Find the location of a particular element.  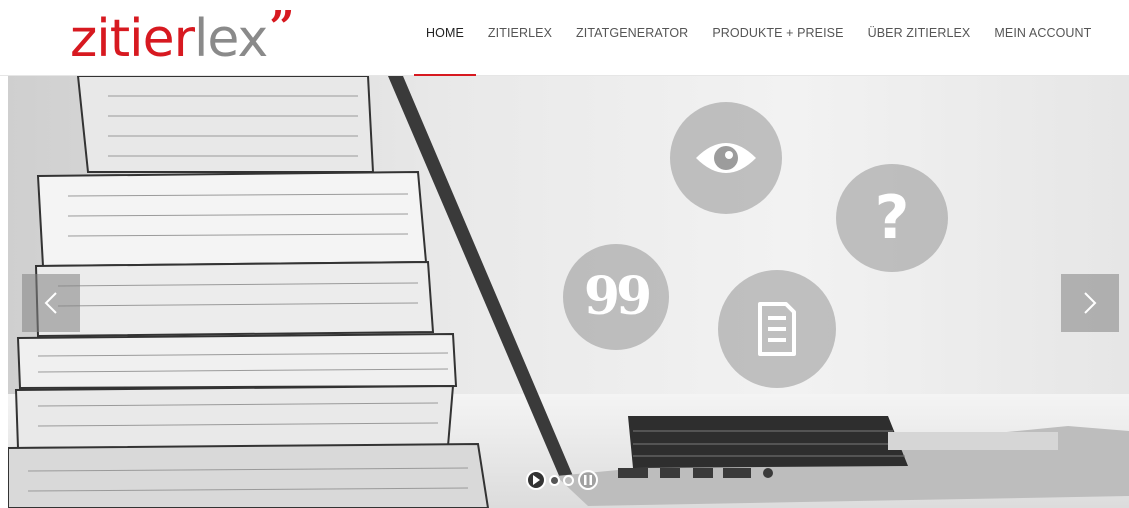

document-icon is located at coordinates (777, 329).